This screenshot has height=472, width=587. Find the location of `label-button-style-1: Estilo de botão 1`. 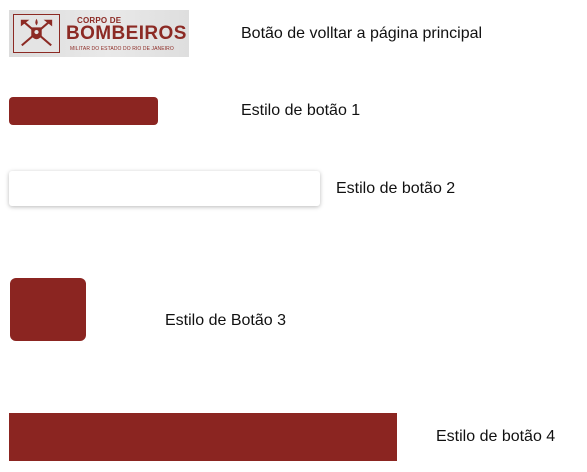

label-button-style-1: Estilo de botão 1 is located at coordinates (301, 110).